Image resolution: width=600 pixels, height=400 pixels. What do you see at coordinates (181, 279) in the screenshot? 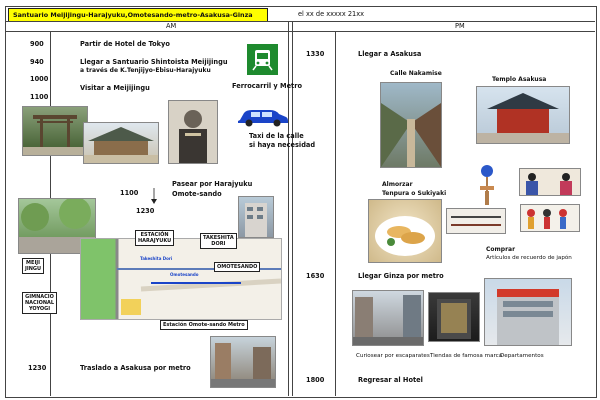
I see `harajuku-map` at bounding box center [181, 279].